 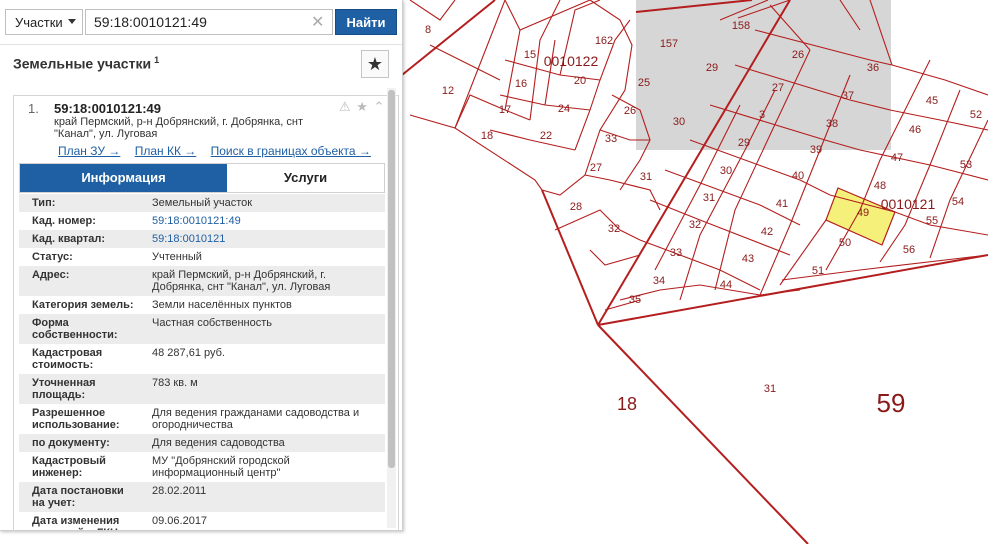 What do you see at coordinates (77, 522) in the screenshot?
I see `info-label: Дата изменения сведений в ГКН:` at bounding box center [77, 522].